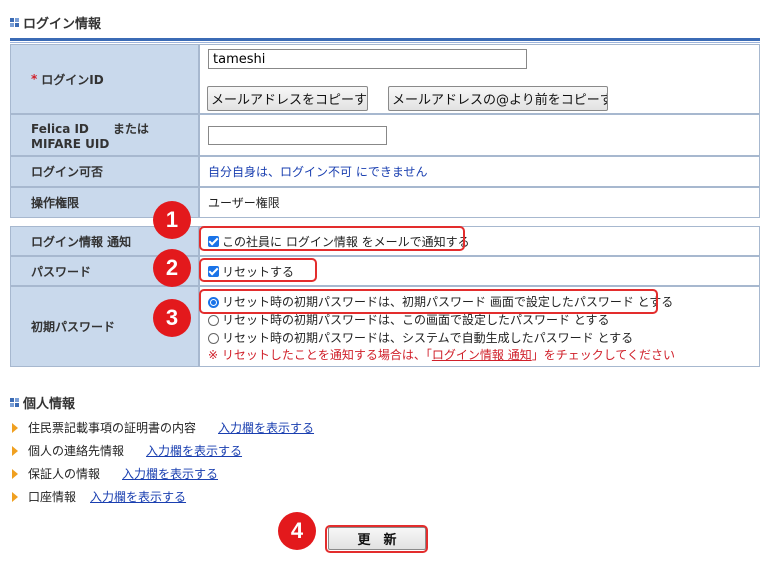 Image resolution: width=774 pixels, height=567 pixels. Describe the element at coordinates (258, 270) in the screenshot. I see `highlight-box-password` at that location.